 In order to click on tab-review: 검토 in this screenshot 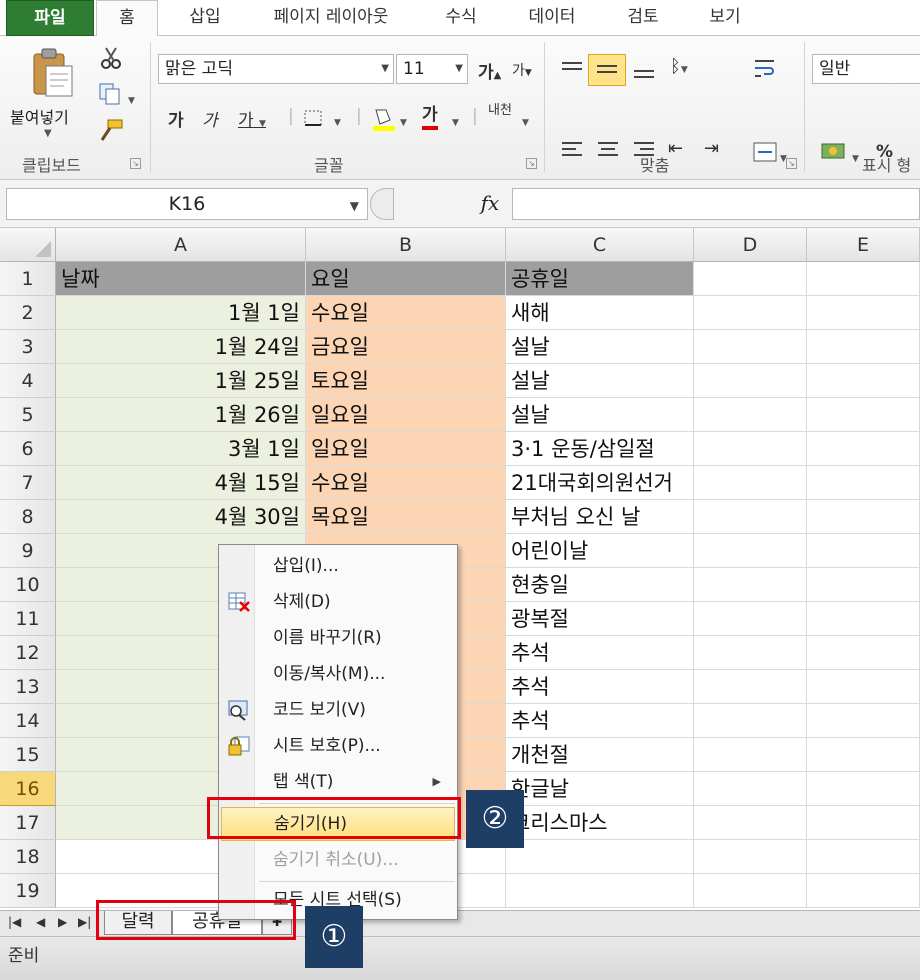, I will do `click(643, 18)`.